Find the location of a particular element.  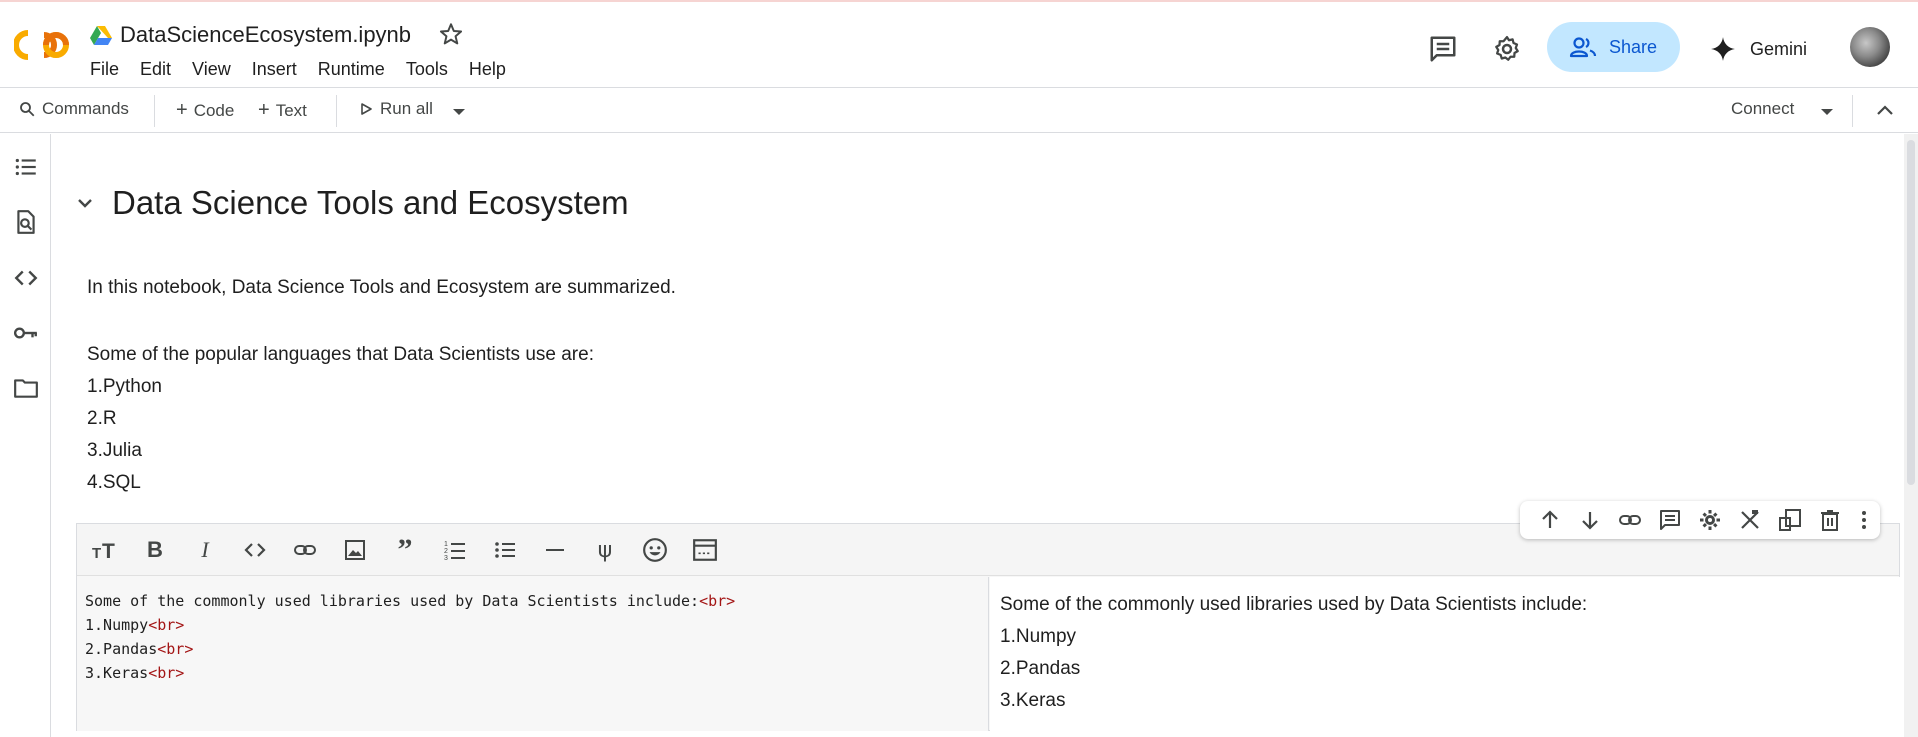

share-button: Share is located at coordinates (1613, 47).